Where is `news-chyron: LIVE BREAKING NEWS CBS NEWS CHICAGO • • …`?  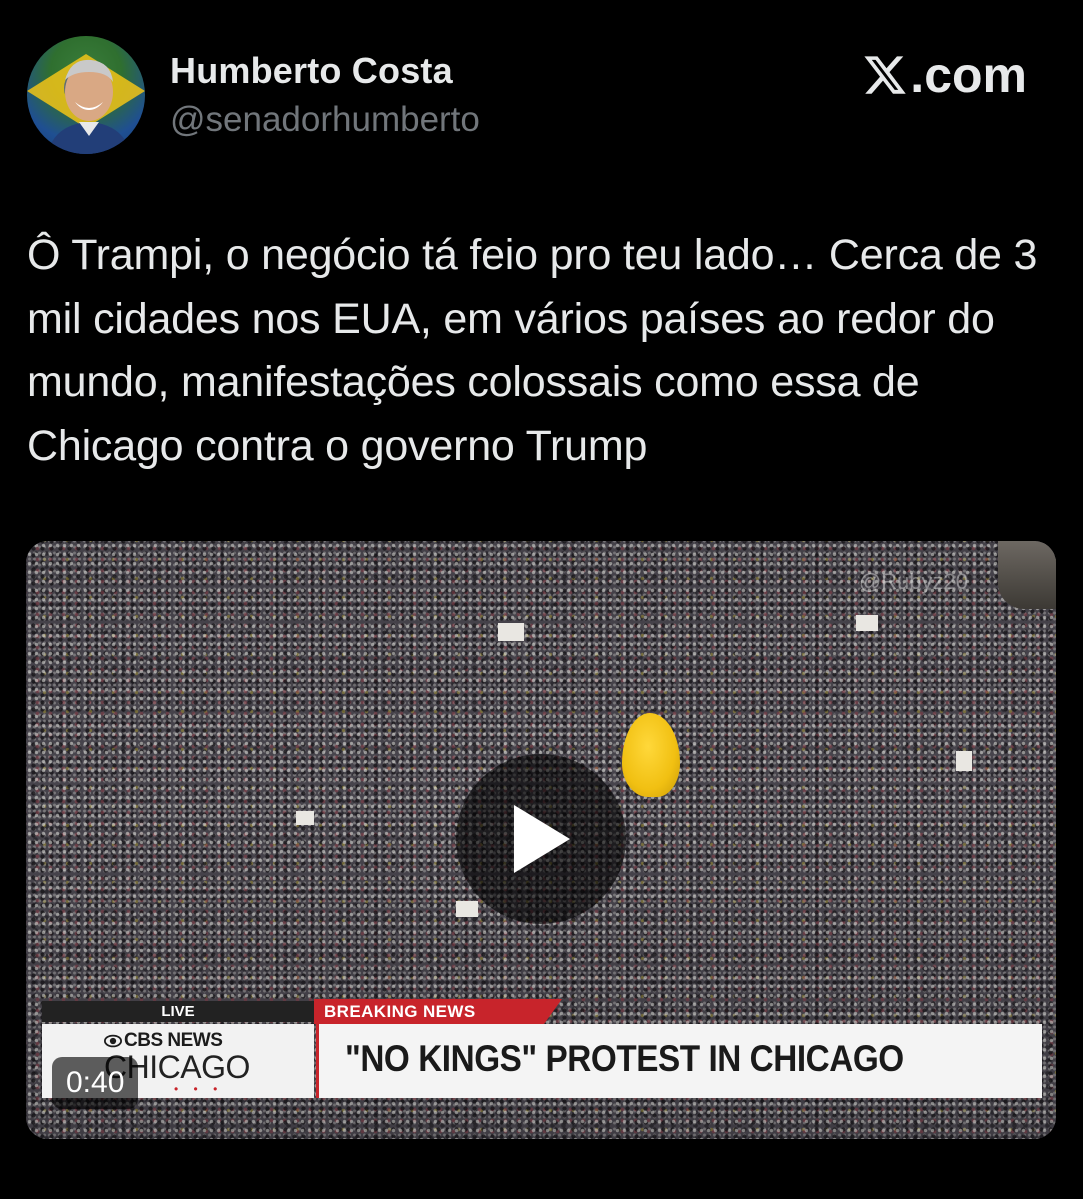 news-chyron: LIVE BREAKING NEWS CBS NEWS CHICAGO • • … is located at coordinates (542, 1050).